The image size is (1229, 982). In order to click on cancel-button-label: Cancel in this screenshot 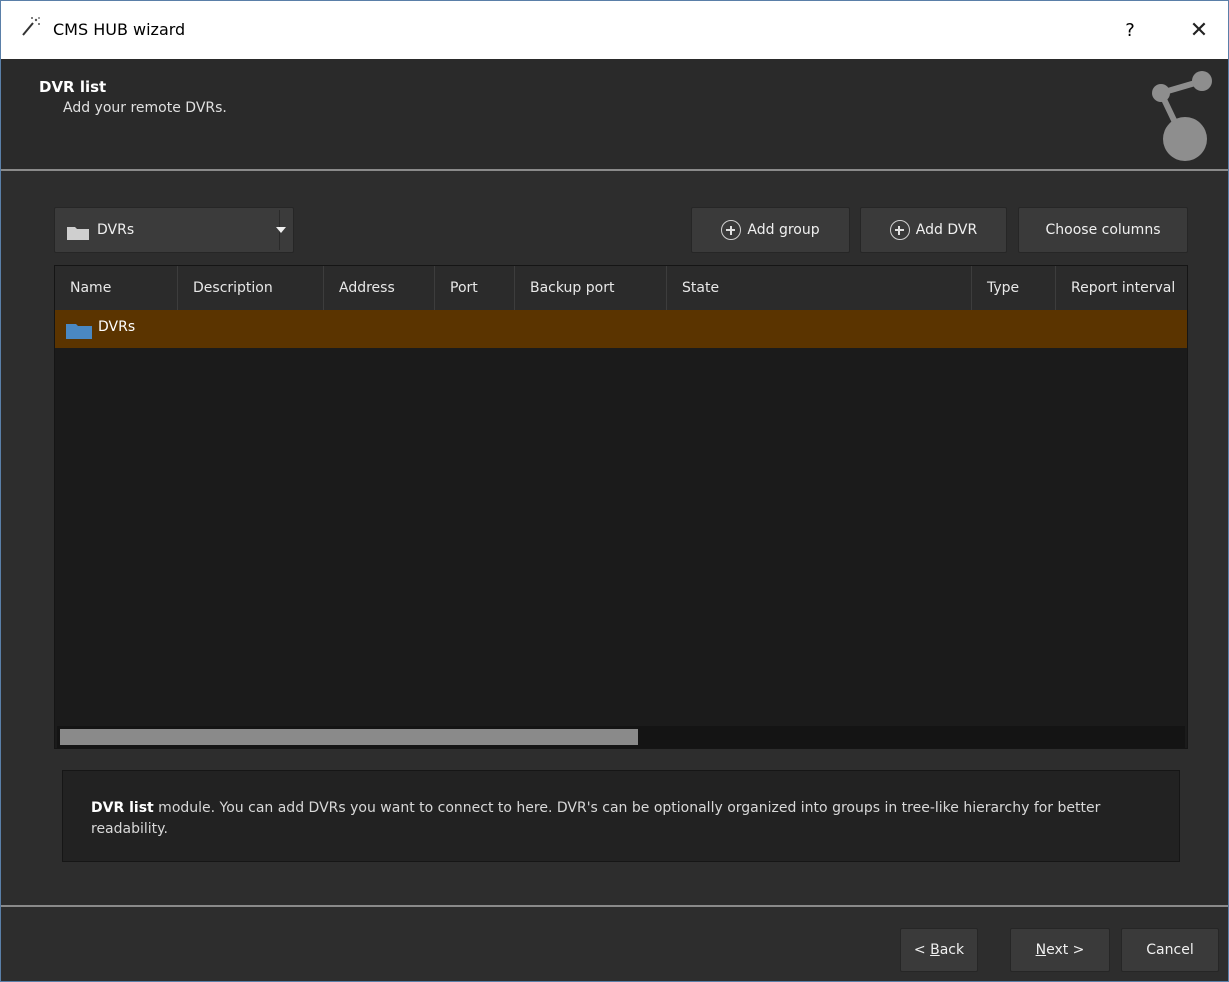, I will do `click(1170, 950)`.